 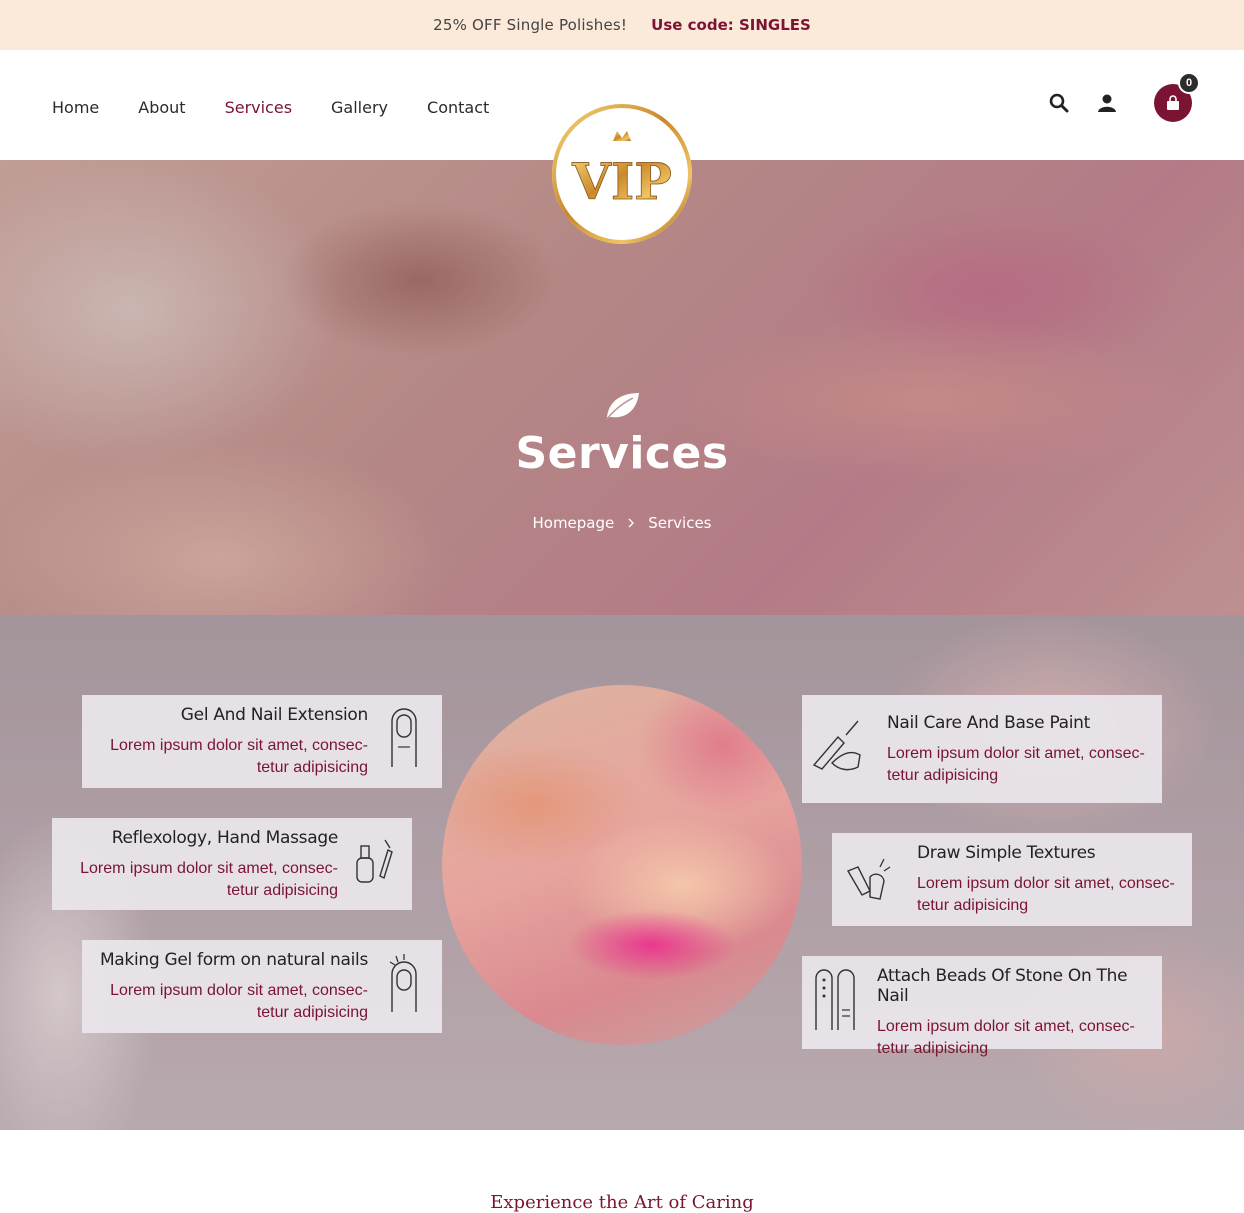 What do you see at coordinates (622, 453) in the screenshot?
I see `page-title: Services` at bounding box center [622, 453].